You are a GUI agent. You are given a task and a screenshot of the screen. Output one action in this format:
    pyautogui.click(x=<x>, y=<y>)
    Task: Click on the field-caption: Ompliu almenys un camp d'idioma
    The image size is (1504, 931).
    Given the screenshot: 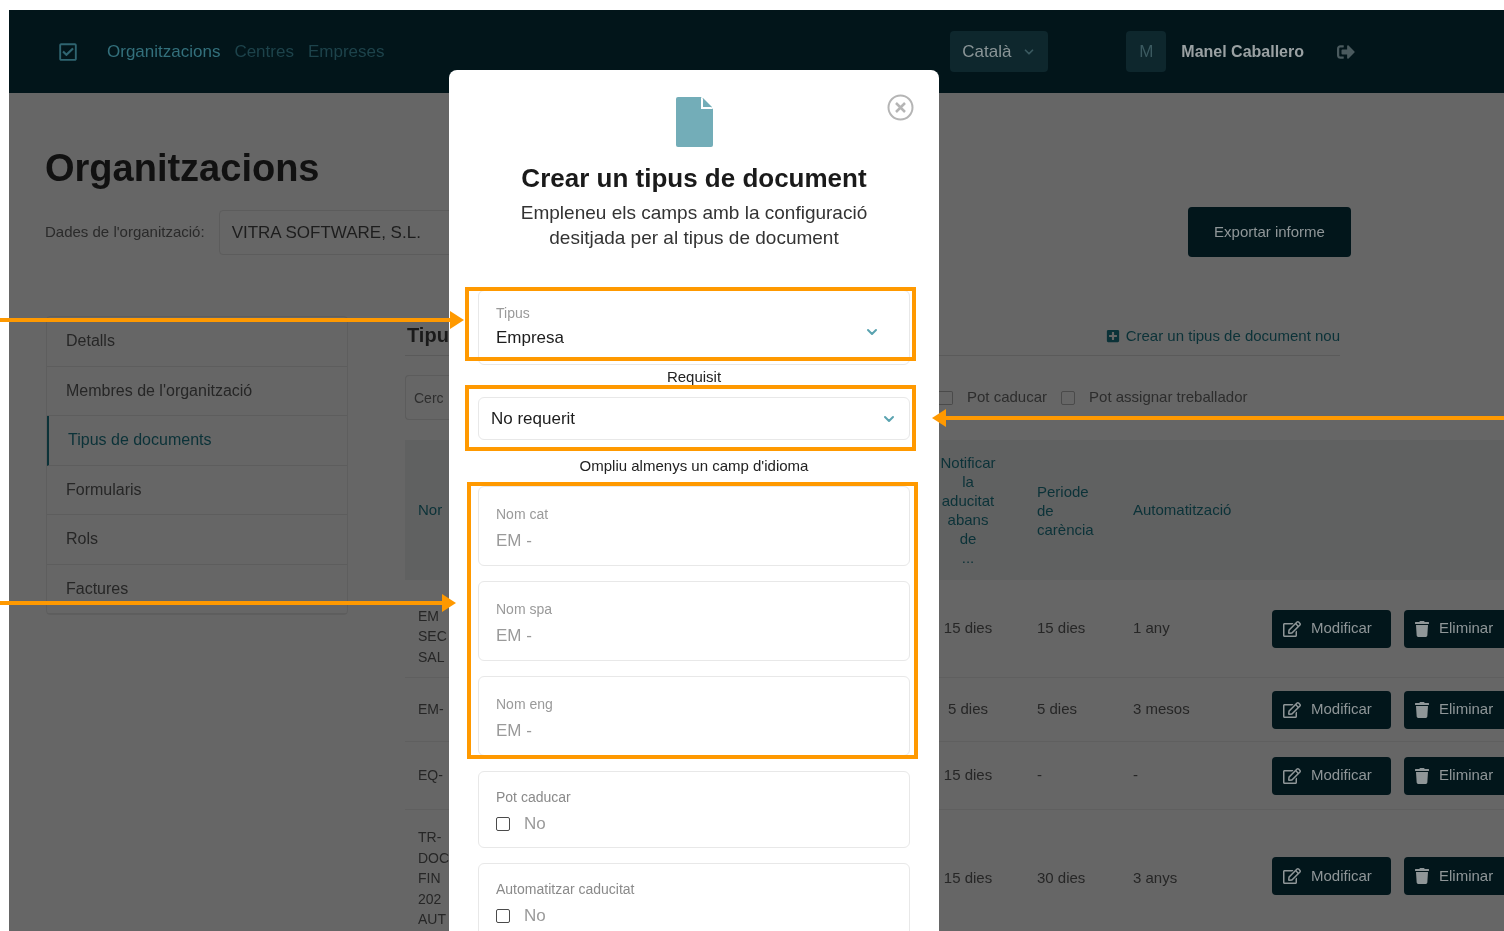 What is the action you would take?
    pyautogui.click(x=694, y=466)
    